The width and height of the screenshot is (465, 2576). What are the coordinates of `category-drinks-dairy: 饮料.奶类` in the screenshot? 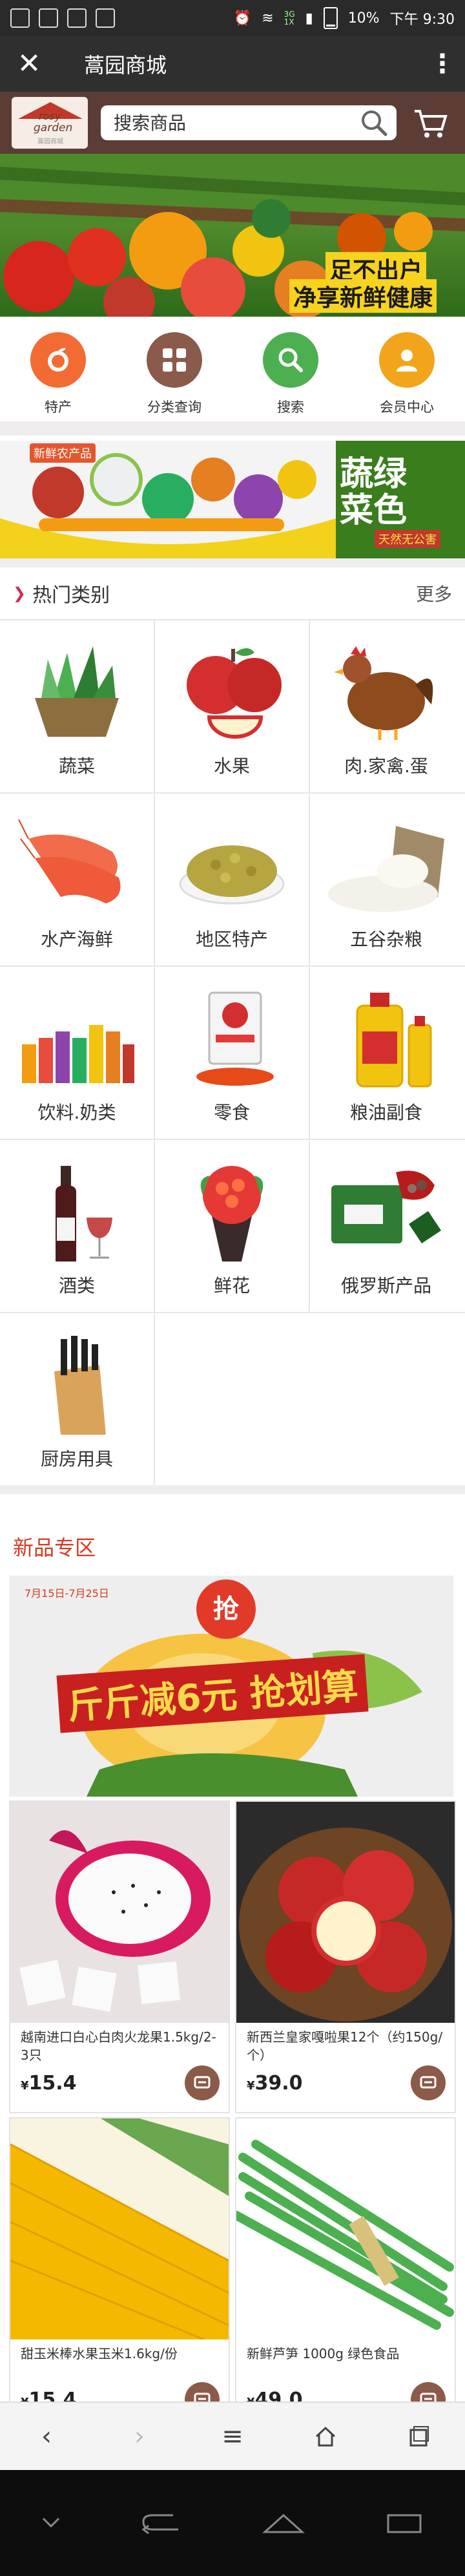 It's located at (77, 1053).